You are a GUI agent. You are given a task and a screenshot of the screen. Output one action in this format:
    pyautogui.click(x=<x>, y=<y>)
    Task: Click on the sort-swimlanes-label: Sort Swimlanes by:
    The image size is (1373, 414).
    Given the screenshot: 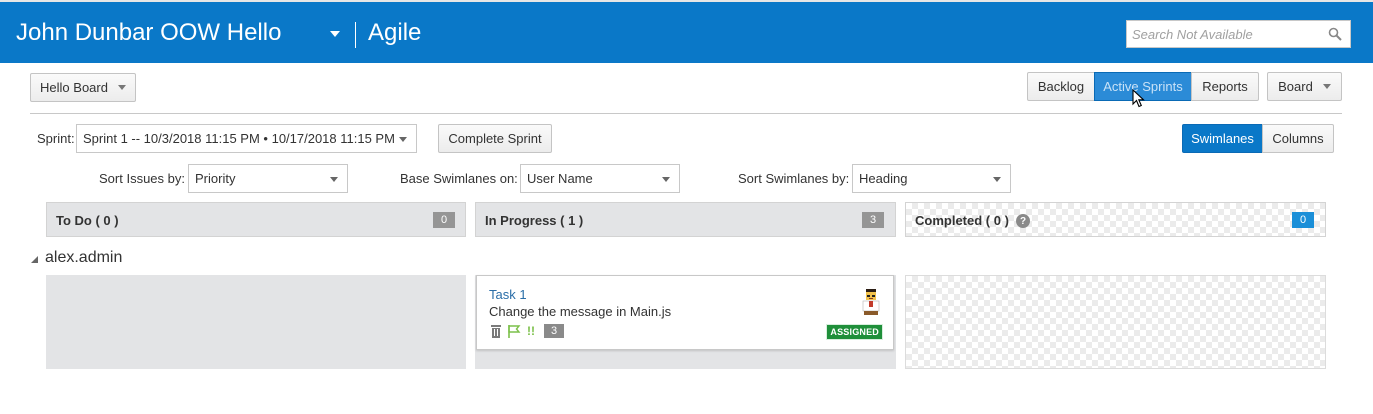 What is the action you would take?
    pyautogui.click(x=794, y=178)
    